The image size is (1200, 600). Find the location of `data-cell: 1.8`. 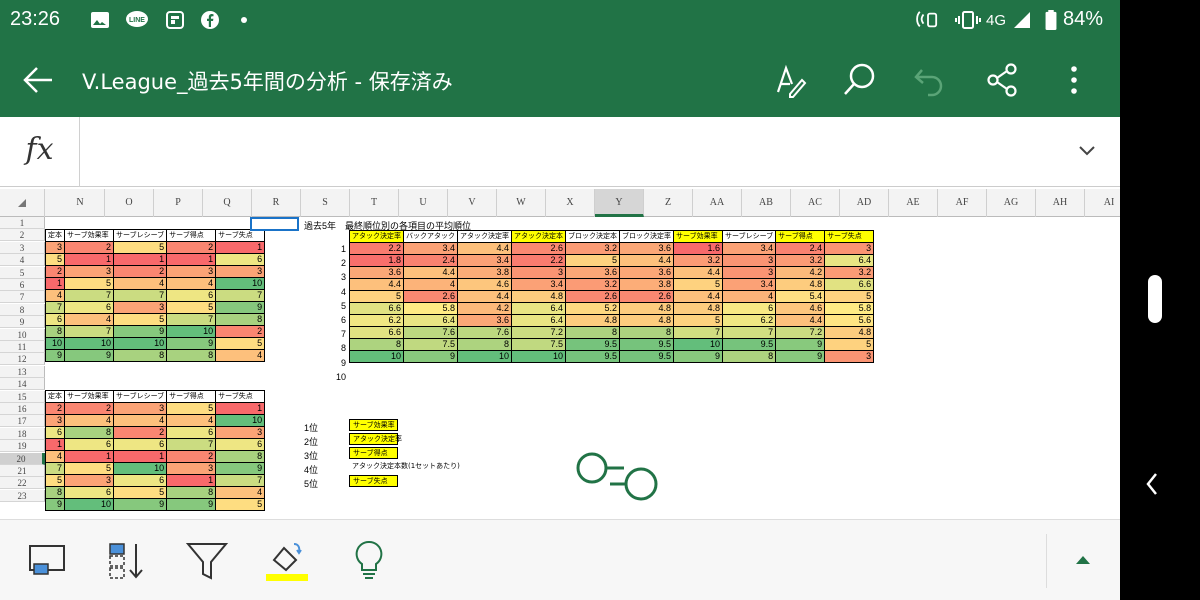

data-cell: 1.8 is located at coordinates (376, 260).